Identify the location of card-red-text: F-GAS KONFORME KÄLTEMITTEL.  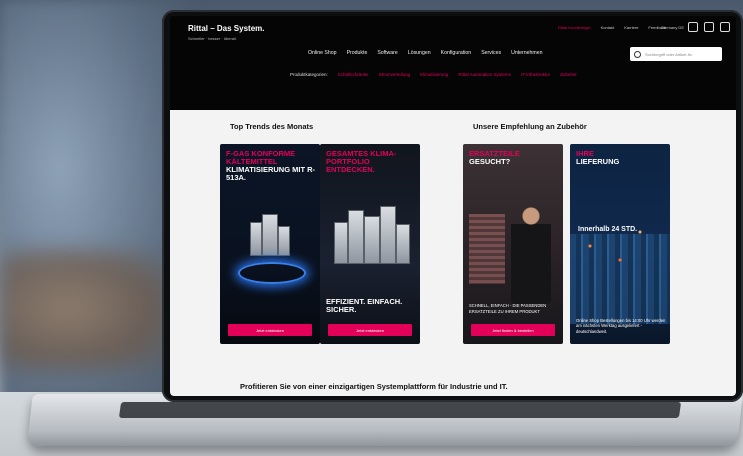
(261, 157).